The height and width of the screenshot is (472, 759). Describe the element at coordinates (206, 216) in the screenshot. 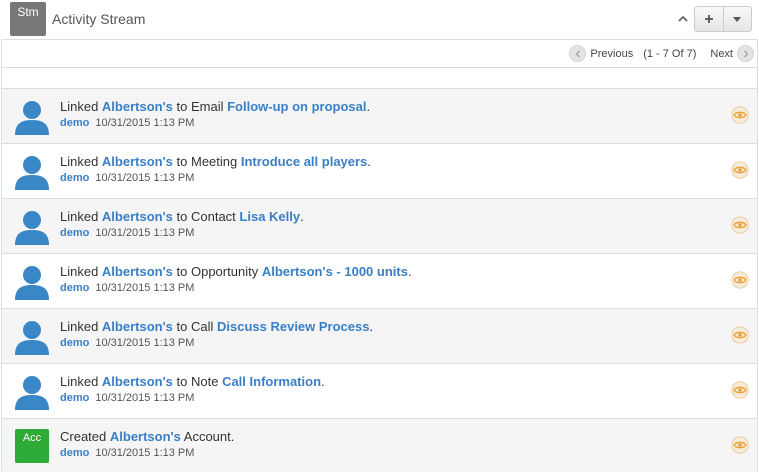

I see `activity-middle: to Contact` at that location.